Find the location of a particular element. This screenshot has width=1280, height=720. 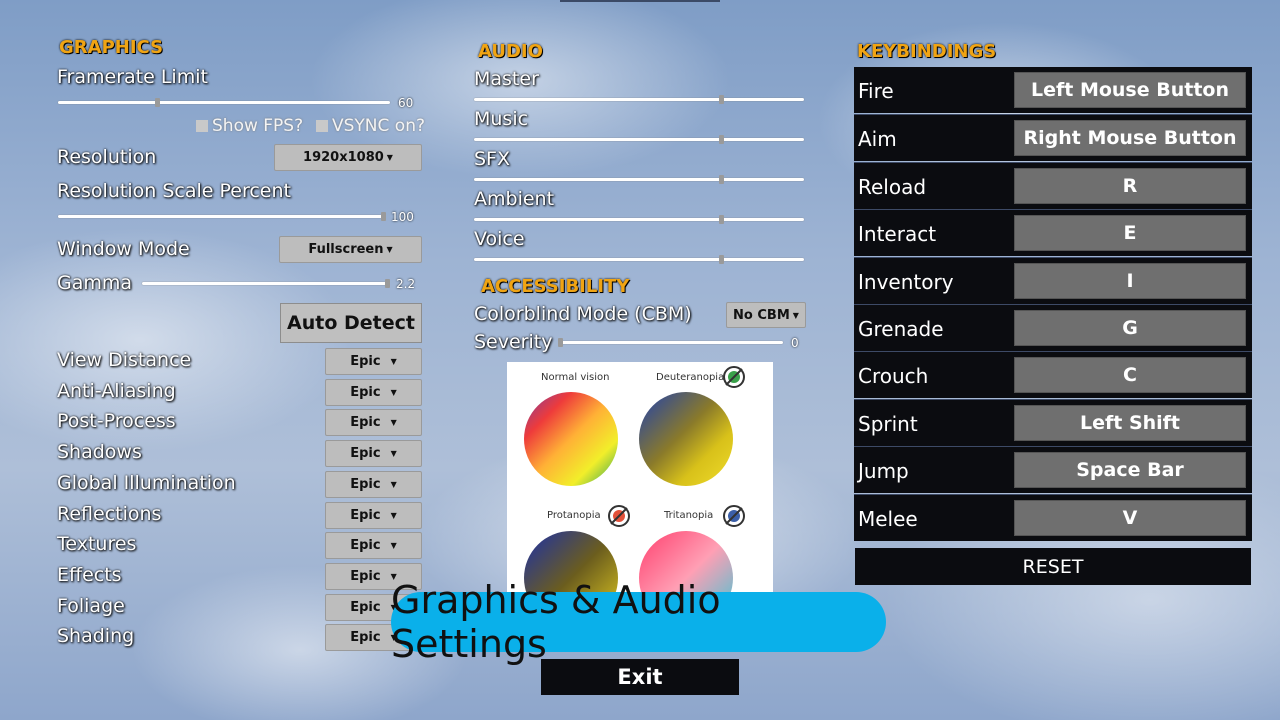

keybinding-row-interact: Interact E is located at coordinates (1053, 233).